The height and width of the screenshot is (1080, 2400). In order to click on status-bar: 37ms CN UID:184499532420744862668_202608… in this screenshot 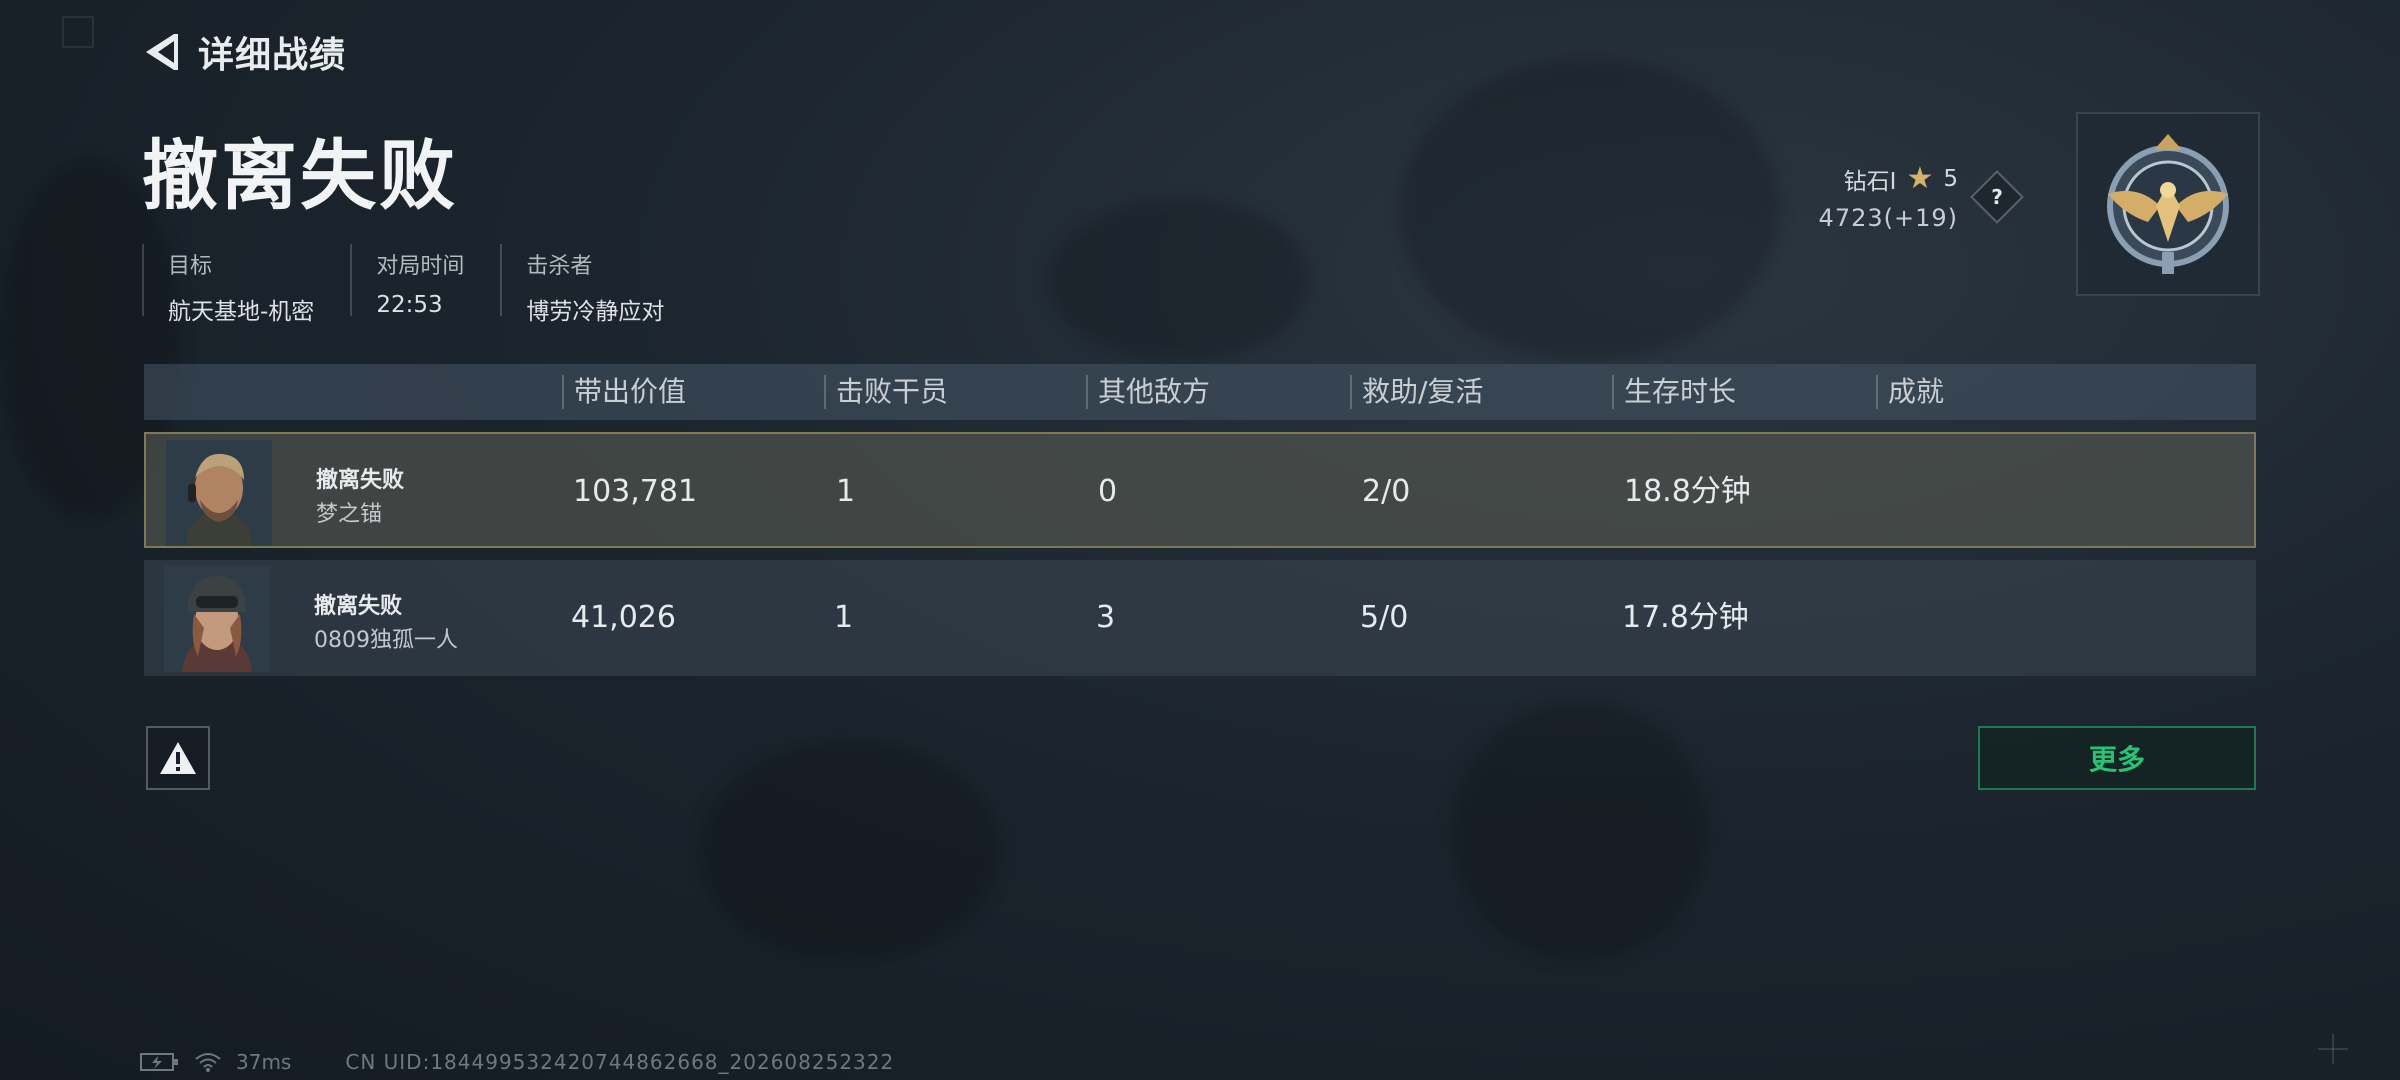, I will do `click(517, 1062)`.